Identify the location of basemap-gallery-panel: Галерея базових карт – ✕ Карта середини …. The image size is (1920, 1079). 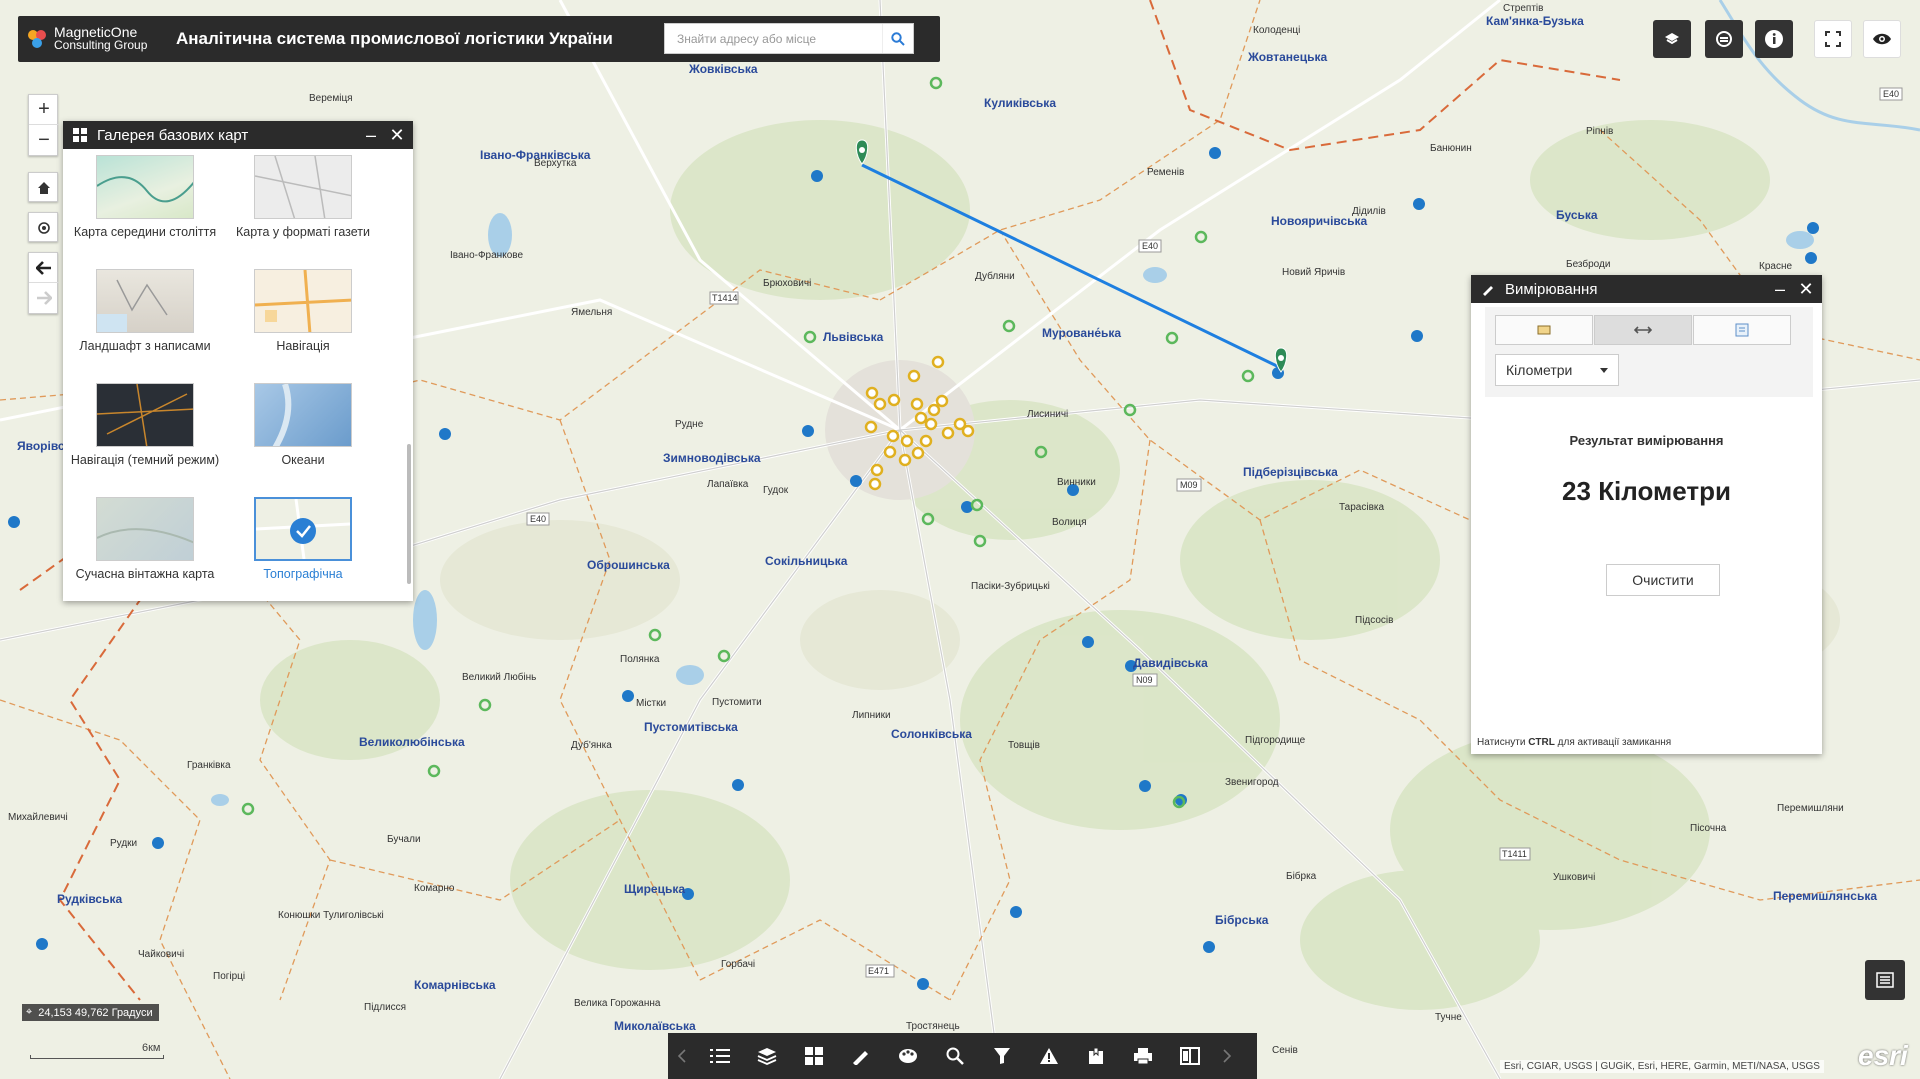
(238, 361).